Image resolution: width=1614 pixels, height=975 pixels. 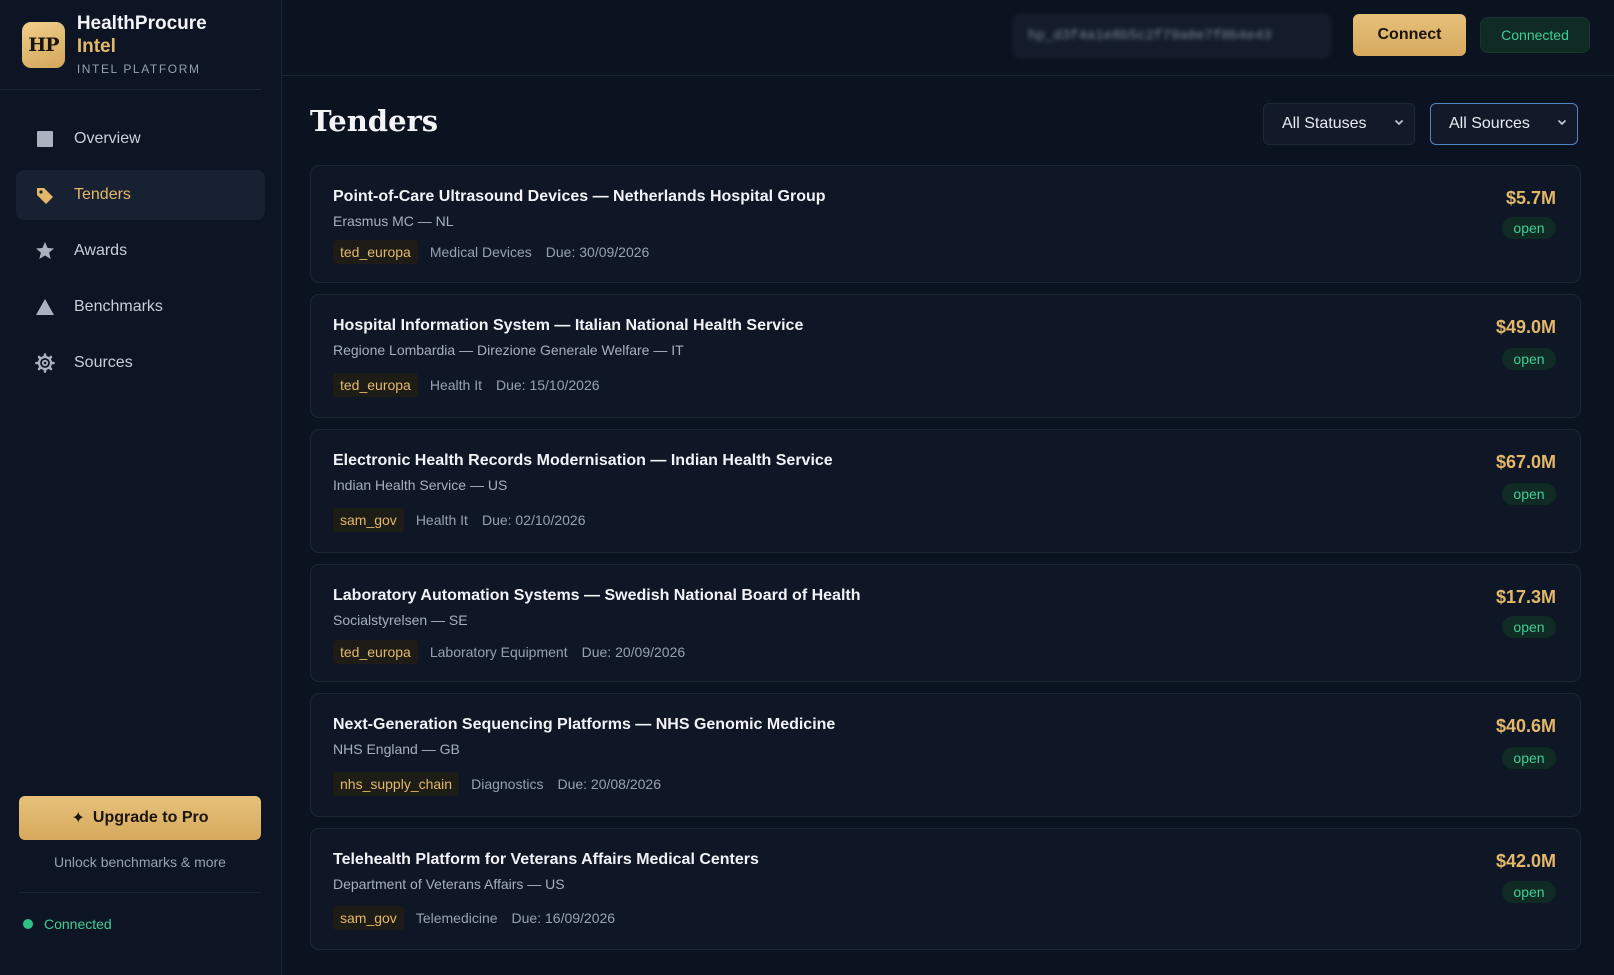 What do you see at coordinates (507, 784) in the screenshot?
I see `tender-category: Diagnostics` at bounding box center [507, 784].